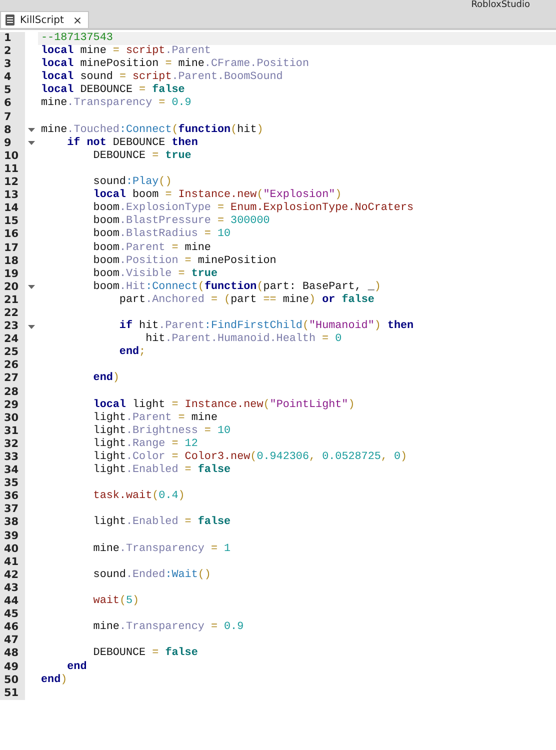 The height and width of the screenshot is (750, 556). I want to click on code-line: boom.Position = minePosition, so click(185, 261).